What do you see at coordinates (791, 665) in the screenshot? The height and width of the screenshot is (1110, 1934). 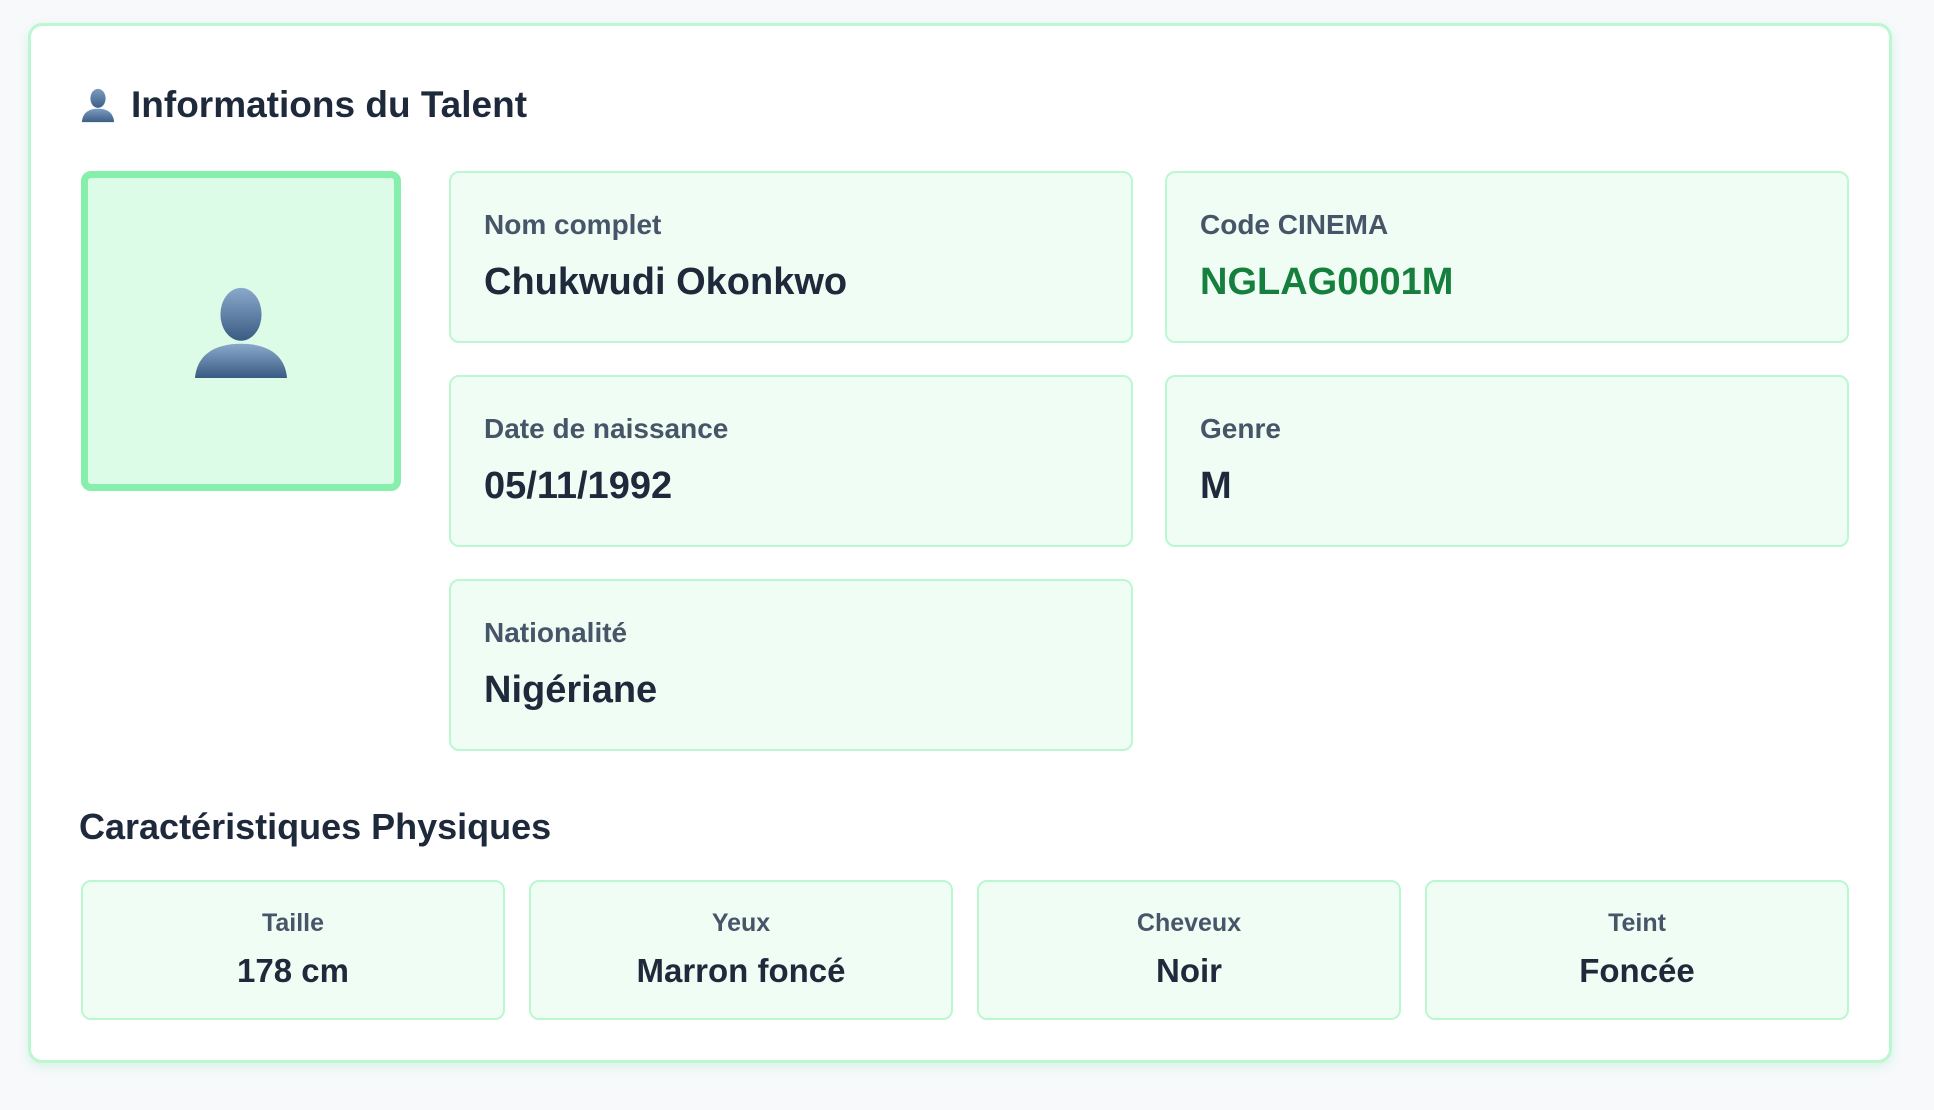 I see `field-nationality: Nationalité Nigériane` at bounding box center [791, 665].